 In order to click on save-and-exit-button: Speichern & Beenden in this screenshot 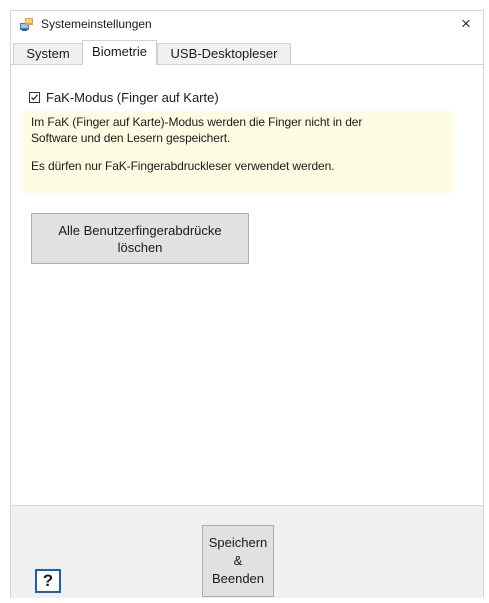, I will do `click(238, 561)`.